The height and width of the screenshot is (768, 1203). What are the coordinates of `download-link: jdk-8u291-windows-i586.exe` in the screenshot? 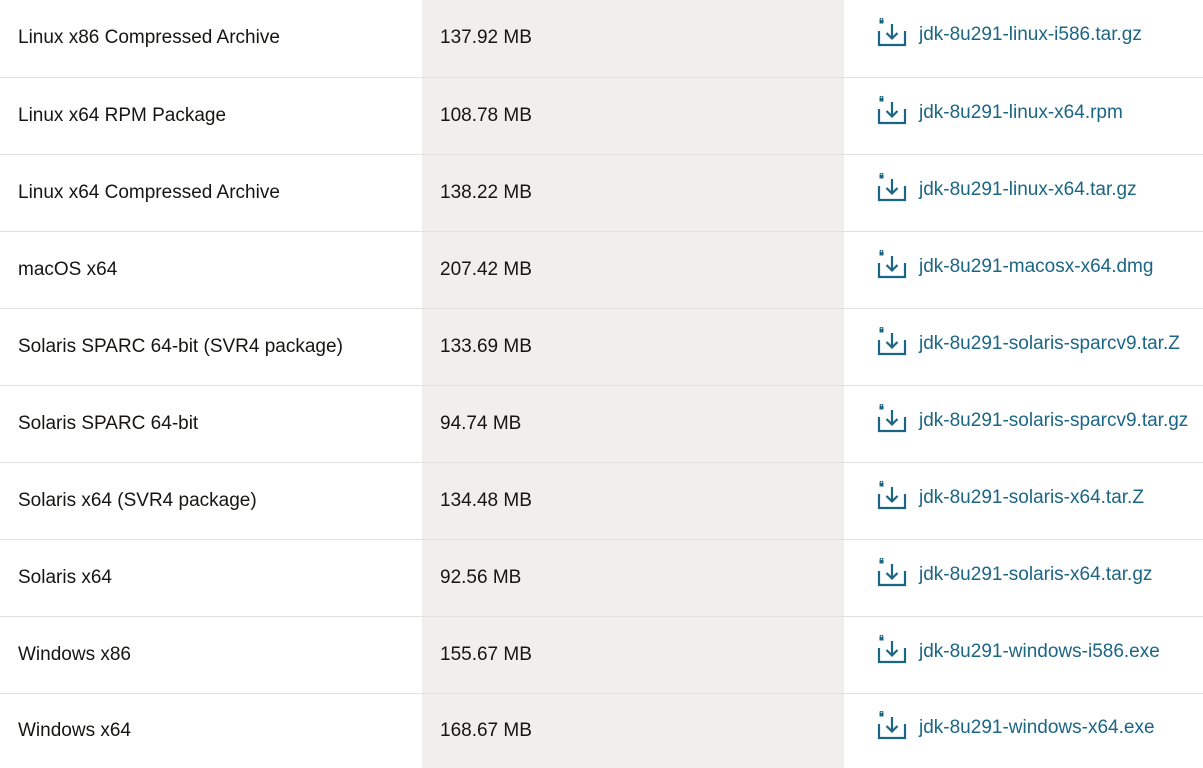 It's located at (1018, 650).